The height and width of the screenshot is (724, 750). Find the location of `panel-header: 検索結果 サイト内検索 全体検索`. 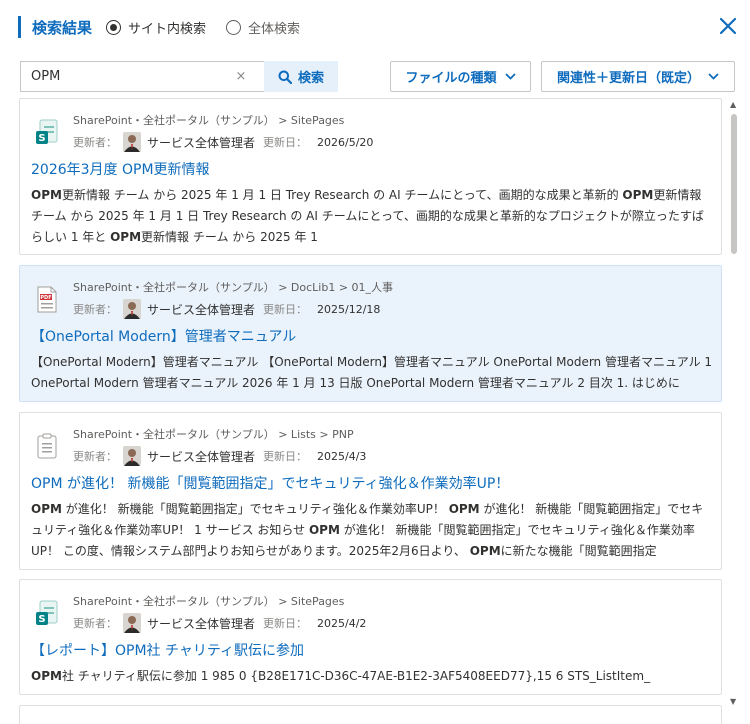

panel-header: 検索結果 サイト内検索 全体検索 is located at coordinates (169, 27).